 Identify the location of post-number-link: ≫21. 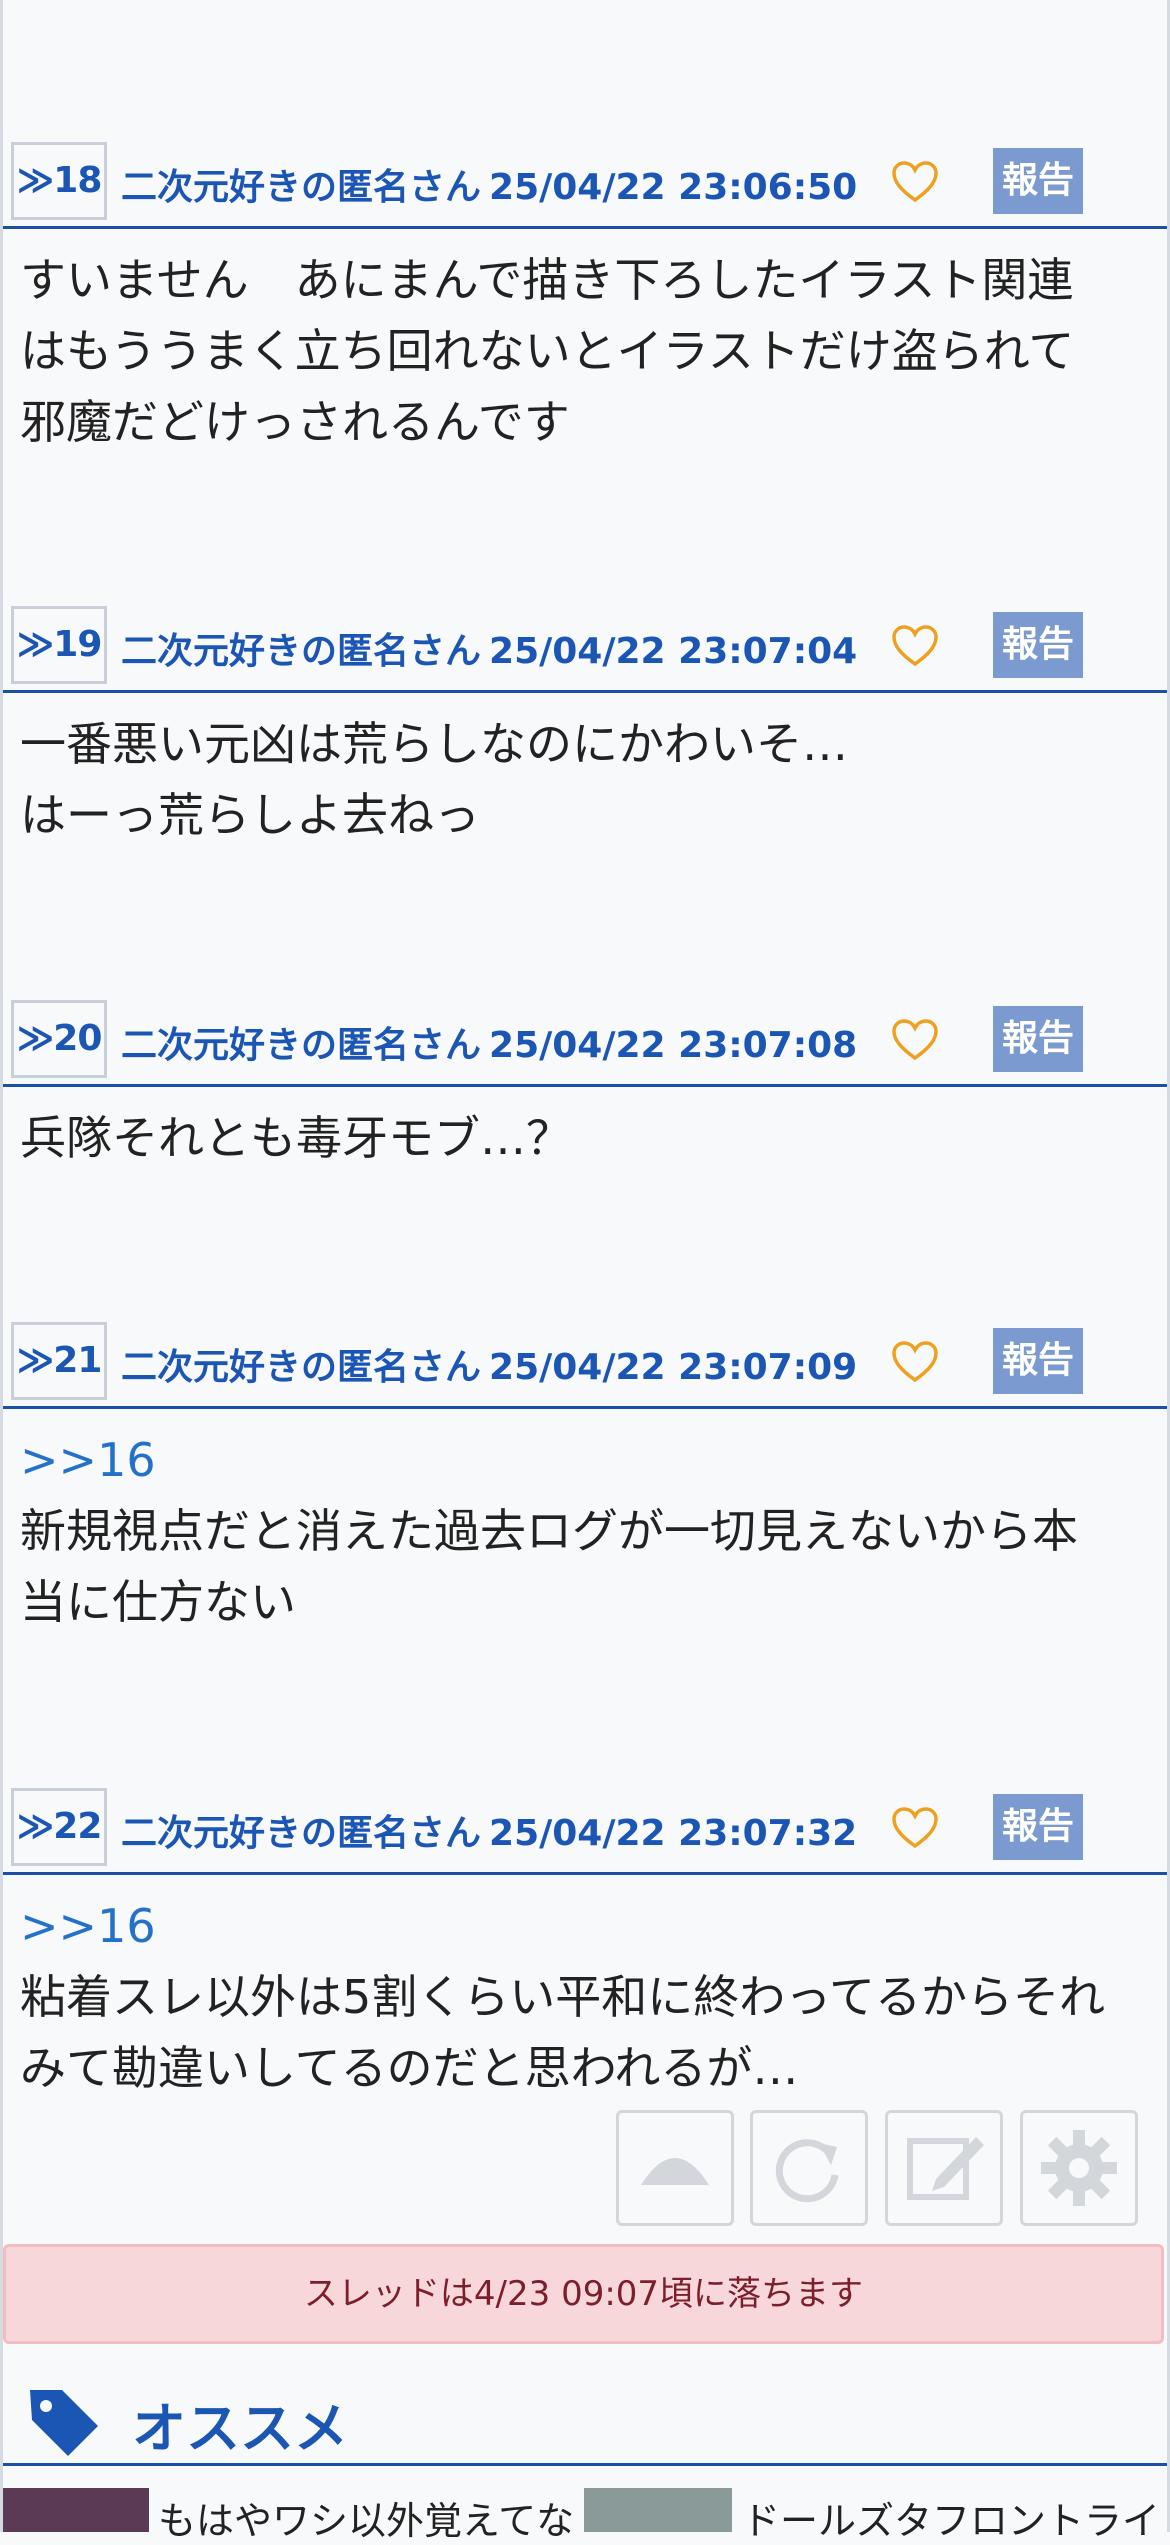
(59, 1361).